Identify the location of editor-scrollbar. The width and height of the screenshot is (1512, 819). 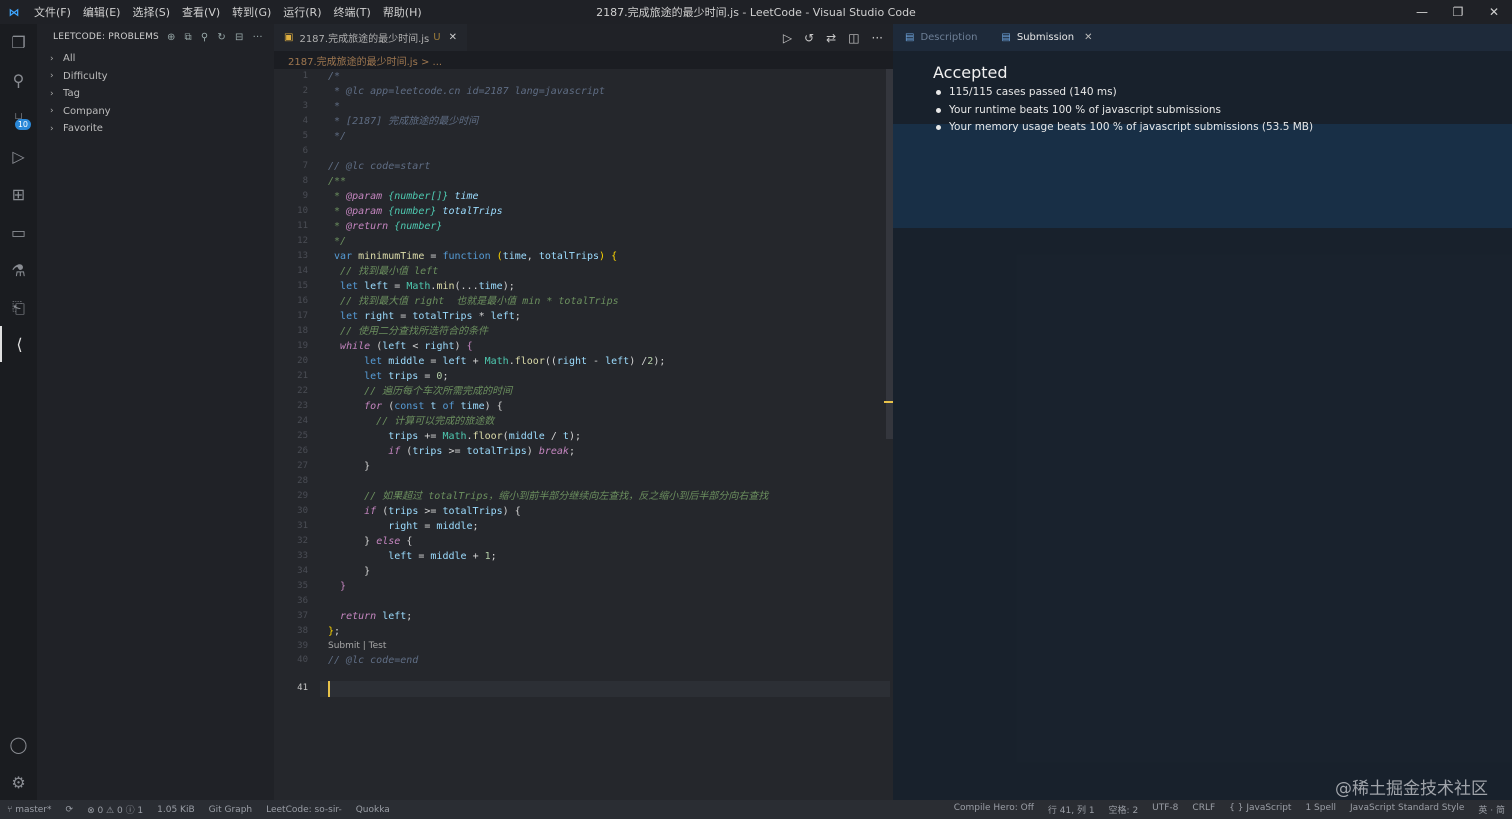
(889, 254).